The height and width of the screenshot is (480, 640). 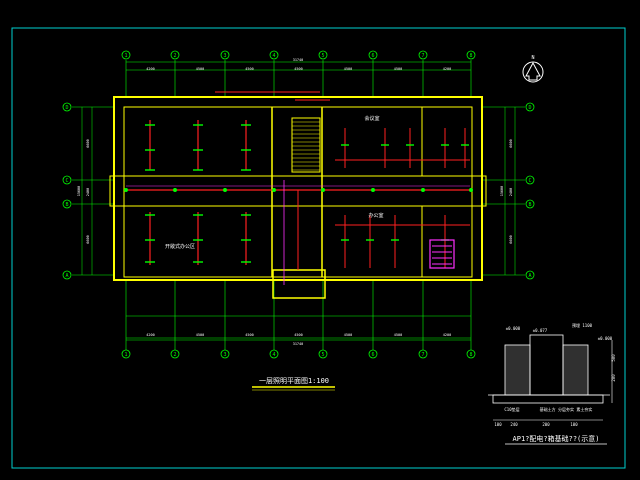 I want to click on row-dimension-left: 2400, so click(x=88, y=192).